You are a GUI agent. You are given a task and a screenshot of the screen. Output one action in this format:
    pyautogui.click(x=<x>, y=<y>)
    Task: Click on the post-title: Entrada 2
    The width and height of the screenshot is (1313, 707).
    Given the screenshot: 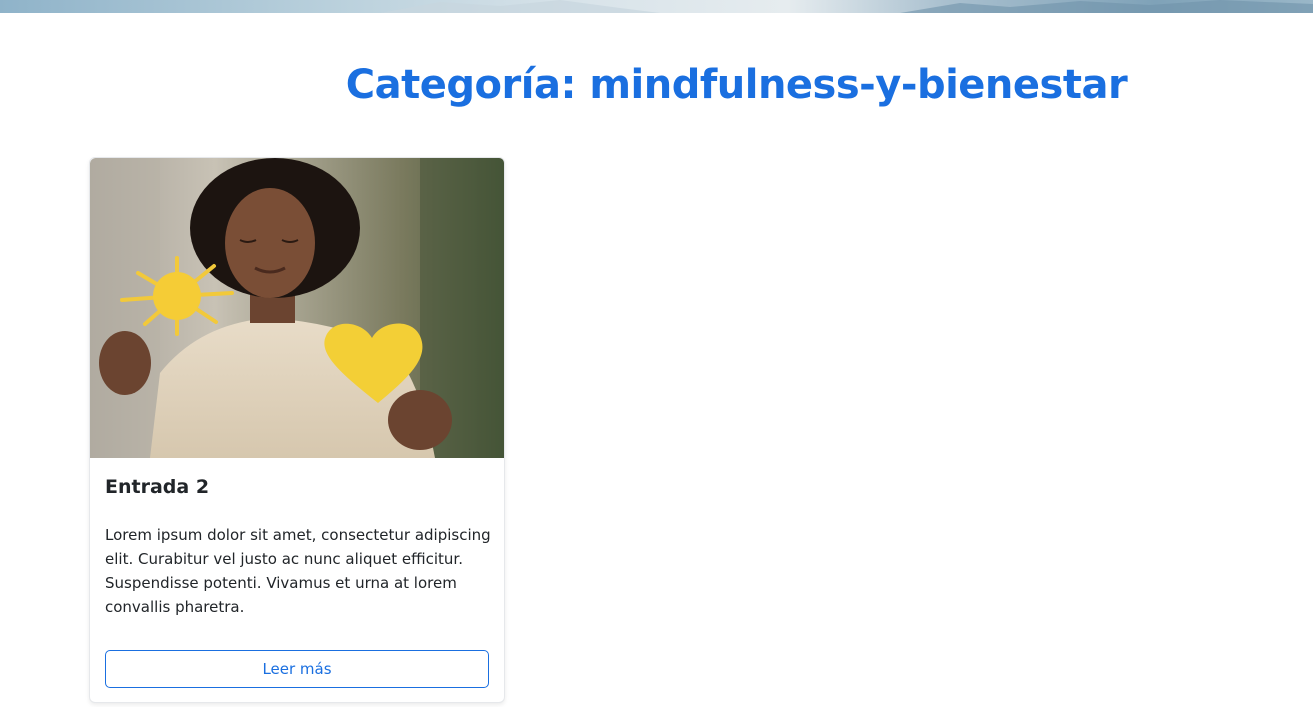 What is the action you would take?
    pyautogui.click(x=157, y=487)
    